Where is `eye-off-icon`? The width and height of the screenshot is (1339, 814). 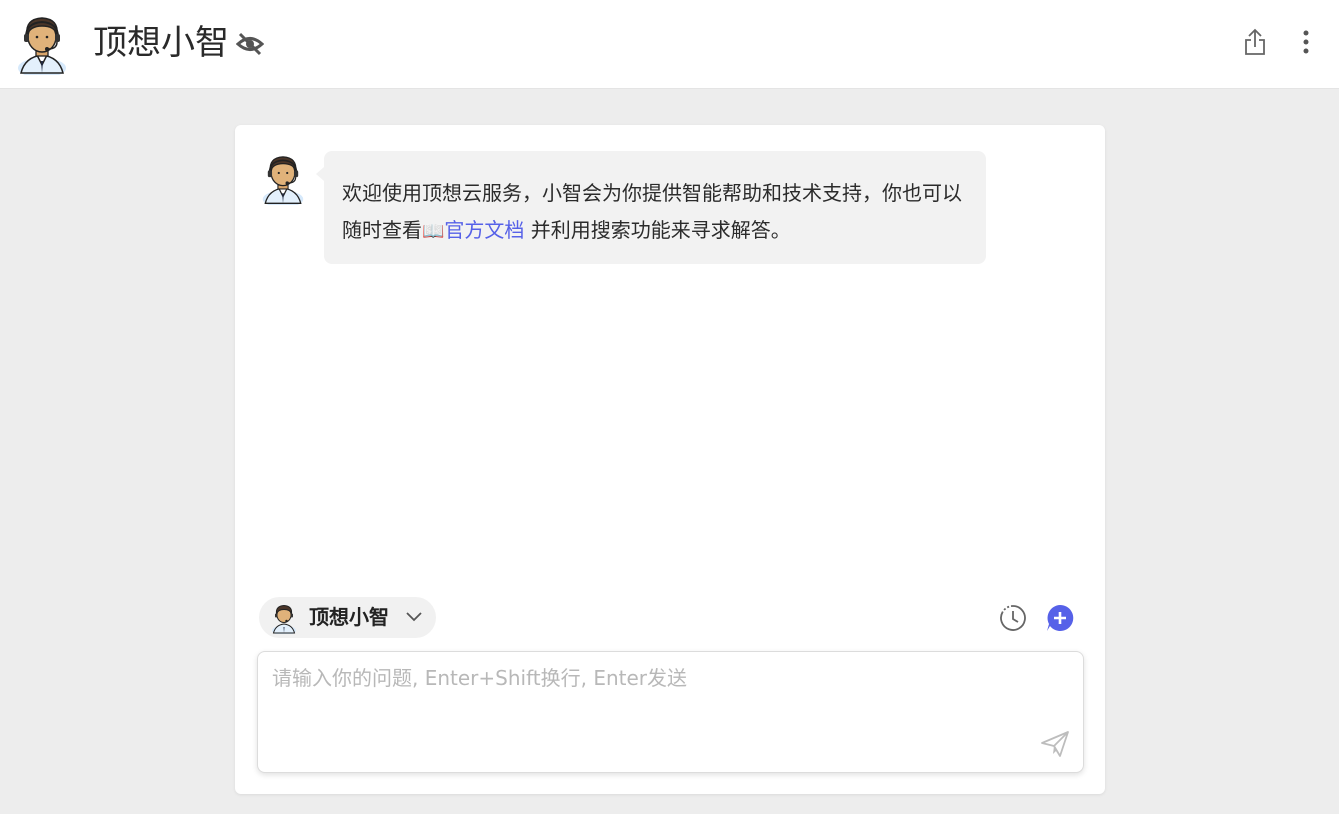
eye-off-icon is located at coordinates (250, 44).